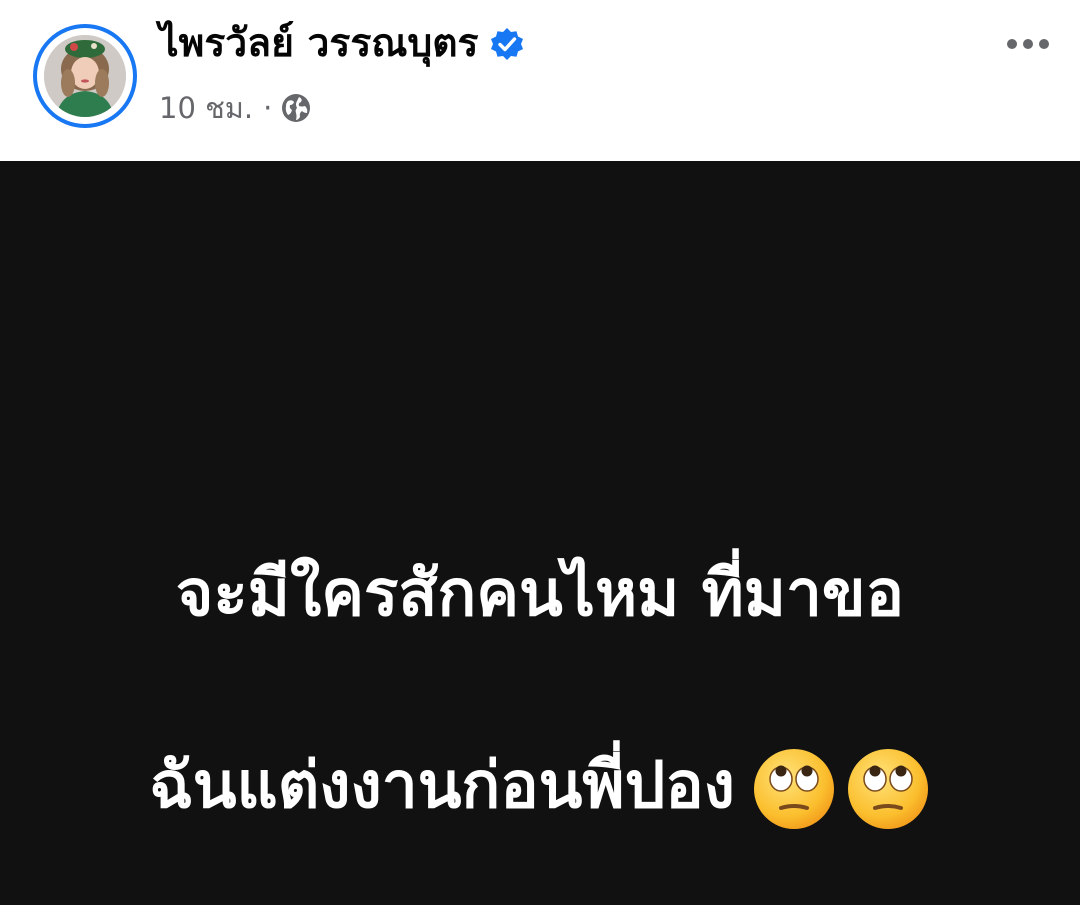  I want to click on author-name-link: ไพรวัลย์ วรรณบุตร, so click(342, 44).